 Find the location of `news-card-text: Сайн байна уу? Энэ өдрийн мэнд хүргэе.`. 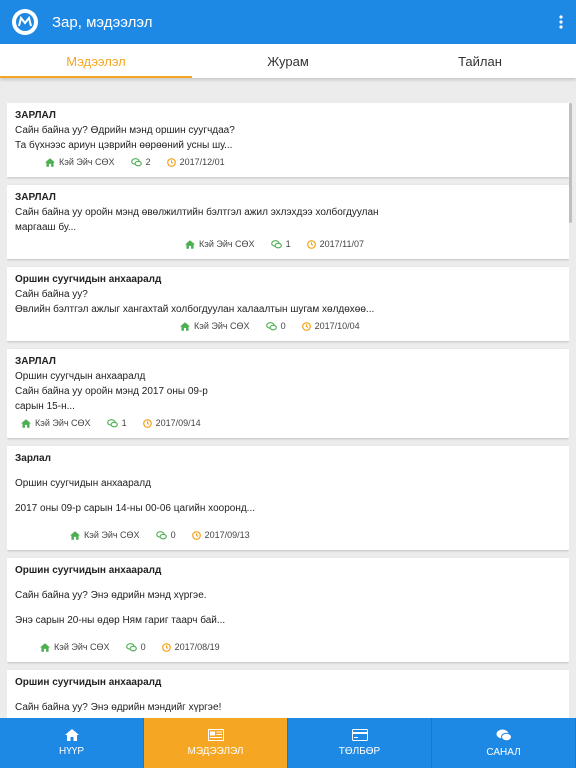

news-card-text: Сайн байна уу? Энэ өдрийн мэнд хүргэе. is located at coordinates (111, 595).